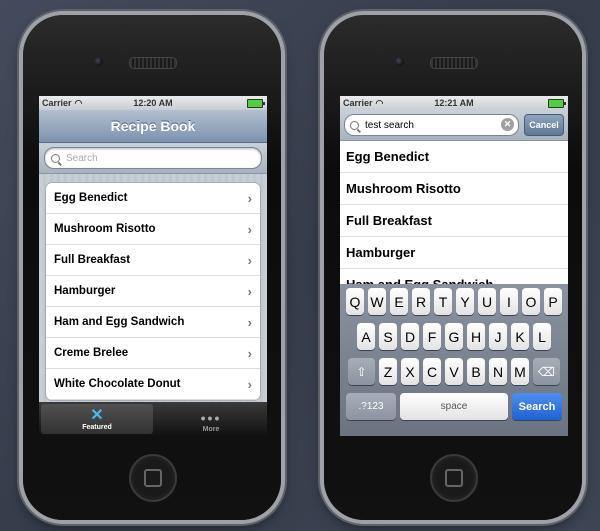 The width and height of the screenshot is (600, 531). I want to click on keyboard-row-4: .?123 space Search, so click(454, 406).